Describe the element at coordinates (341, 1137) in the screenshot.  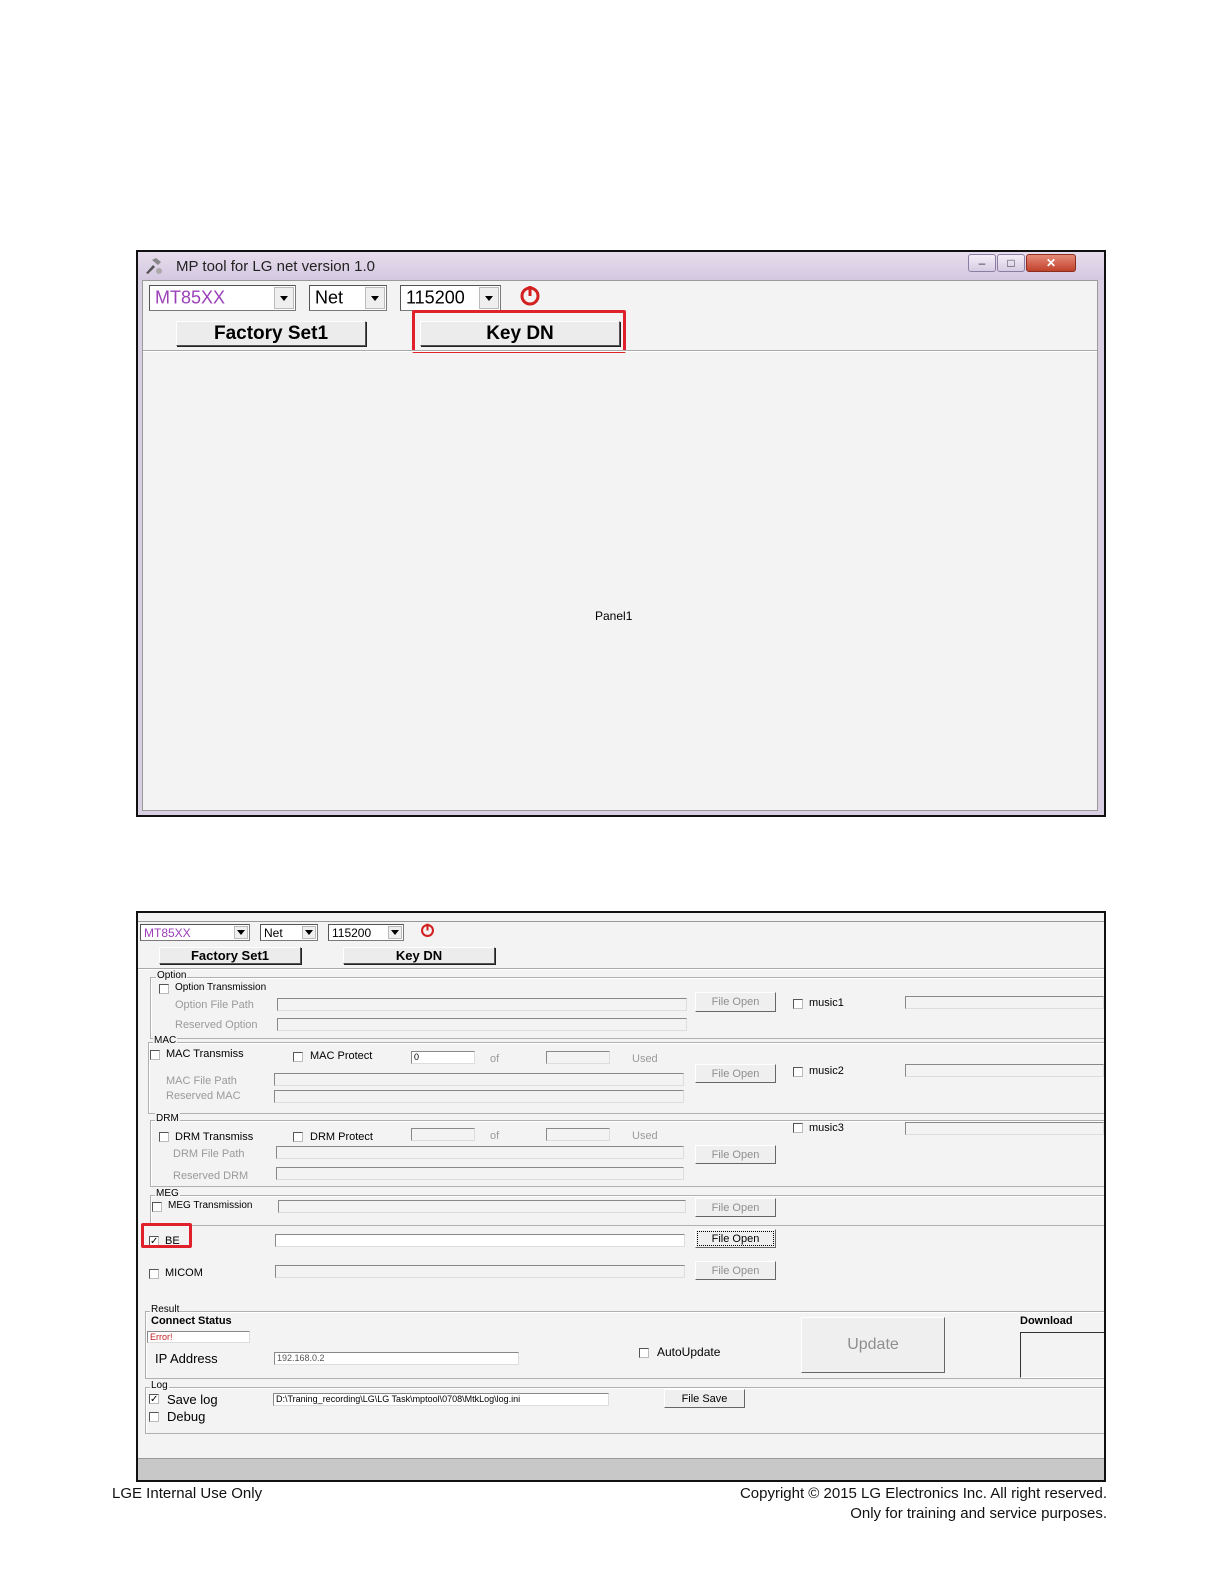
I see `drm-protect-label: DRM Protect` at that location.